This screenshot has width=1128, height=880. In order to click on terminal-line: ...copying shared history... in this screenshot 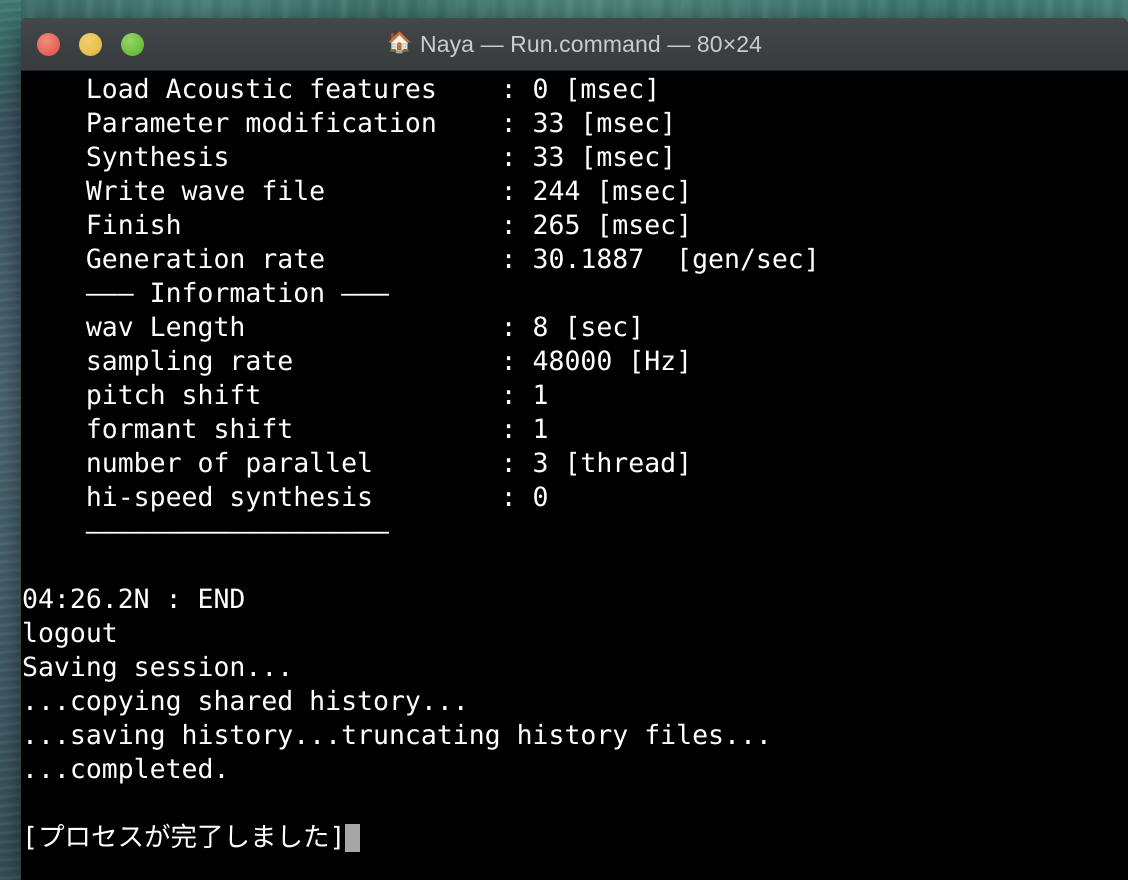, I will do `click(245, 701)`.